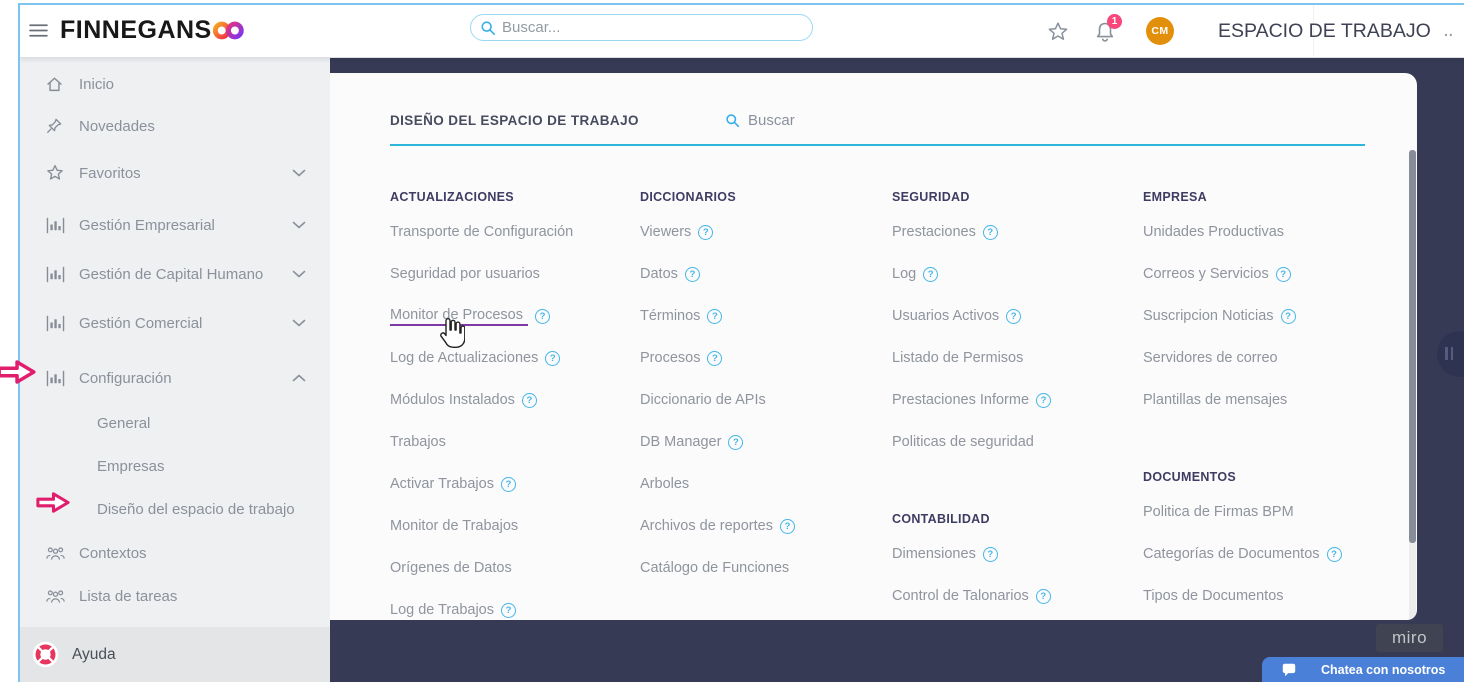  What do you see at coordinates (1412, 346) in the screenshot?
I see `panel-scrollbar-thumb` at bounding box center [1412, 346].